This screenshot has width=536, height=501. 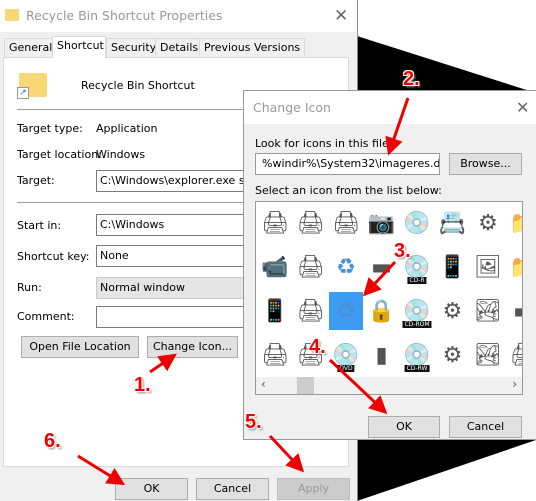 I want to click on annotation-2: 2., so click(x=411, y=79).